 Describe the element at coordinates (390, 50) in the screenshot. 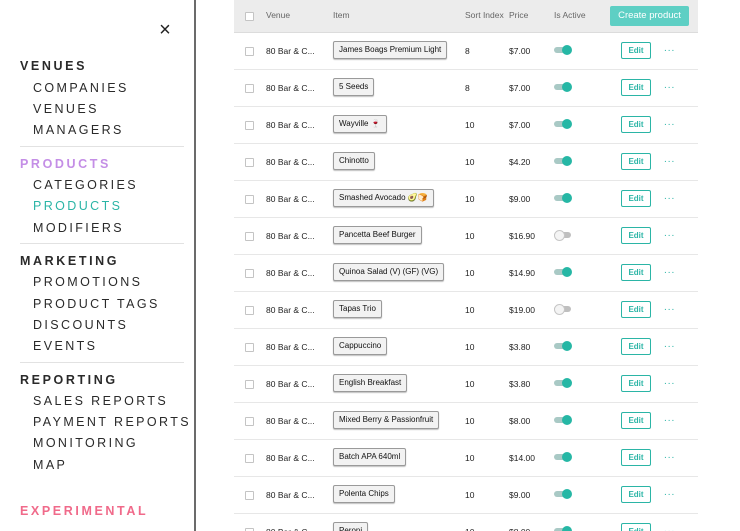

I see `item-name-button: James Boags Premium Light` at that location.